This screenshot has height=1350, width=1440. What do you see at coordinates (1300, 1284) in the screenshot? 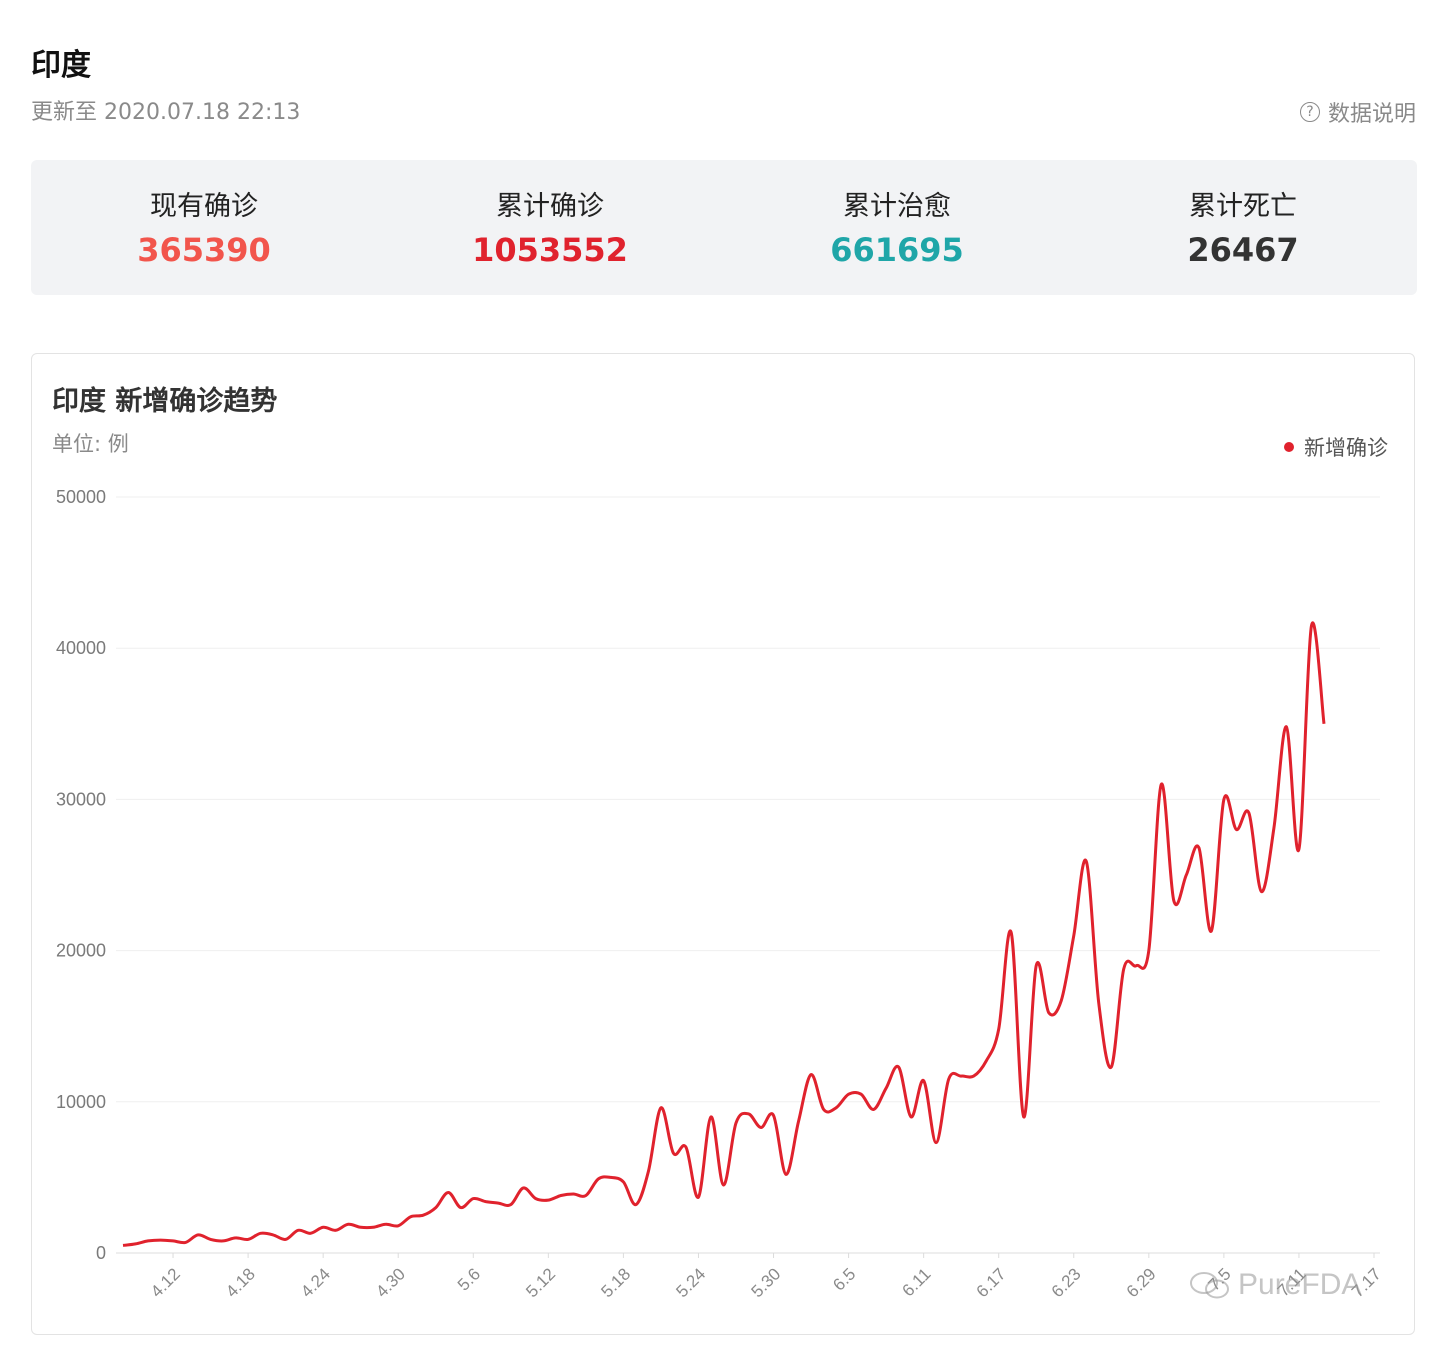
I see `watermark-text: PureFDA` at bounding box center [1300, 1284].